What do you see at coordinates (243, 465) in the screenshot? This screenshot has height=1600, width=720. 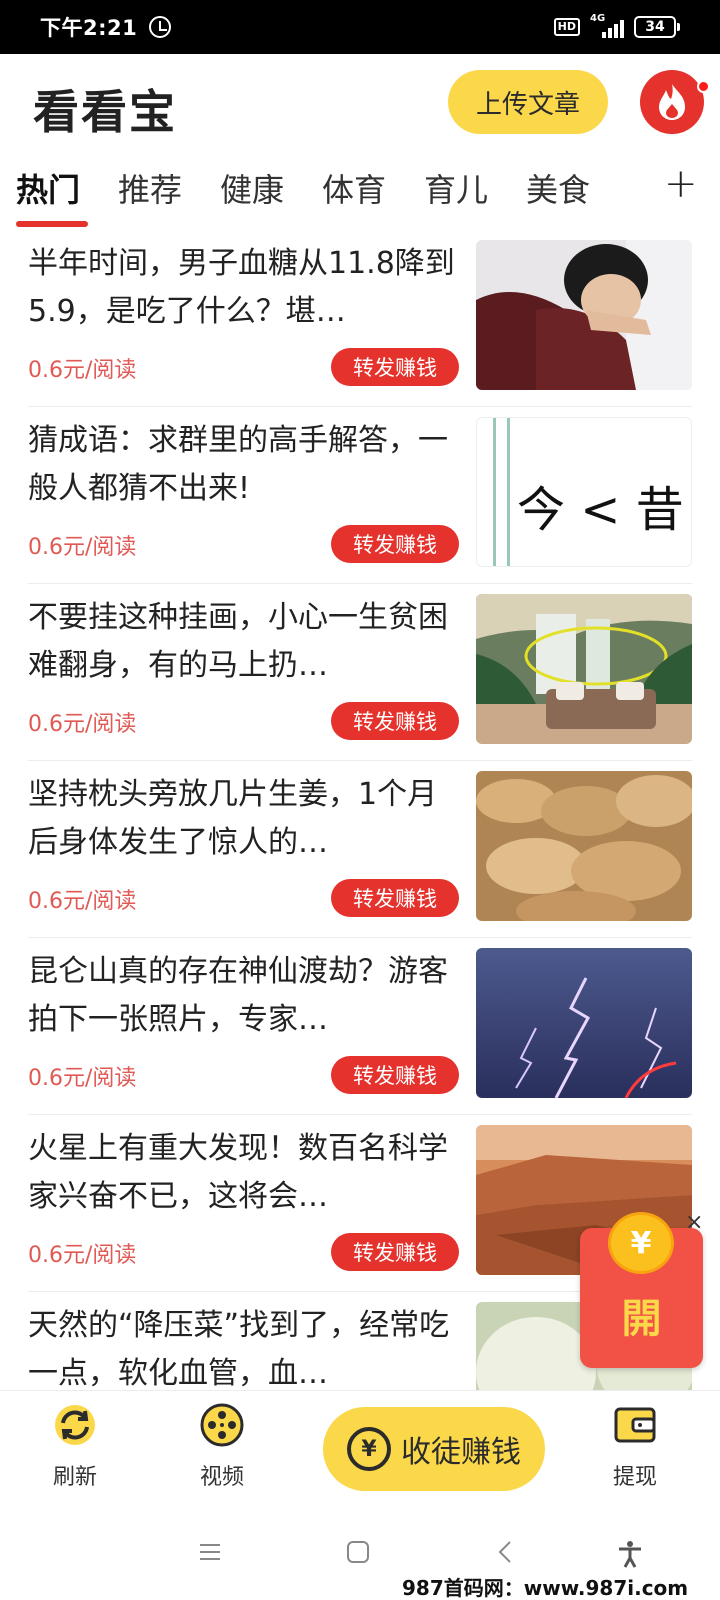 I see `article-title: 猜成语：求群里的高手解答，一般人都猜不出来!` at bounding box center [243, 465].